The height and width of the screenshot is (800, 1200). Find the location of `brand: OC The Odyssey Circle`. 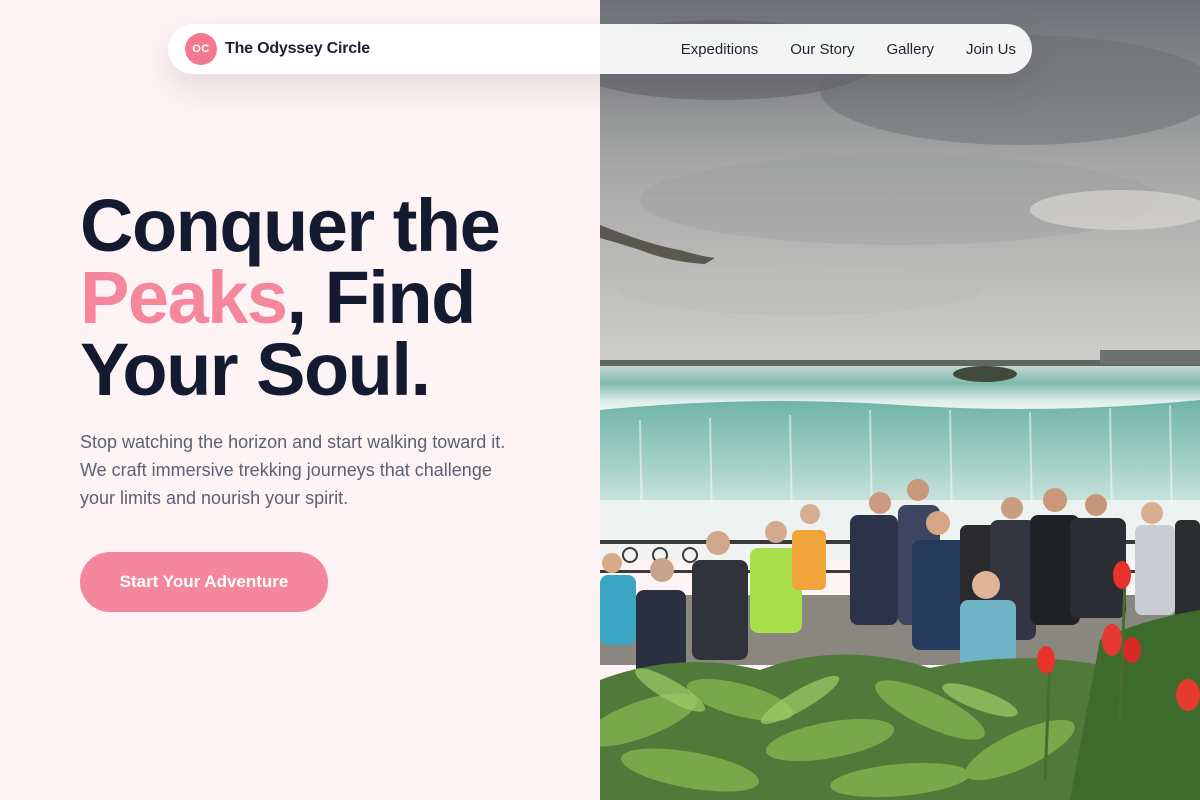

brand: OC The Odyssey Circle is located at coordinates (277, 49).